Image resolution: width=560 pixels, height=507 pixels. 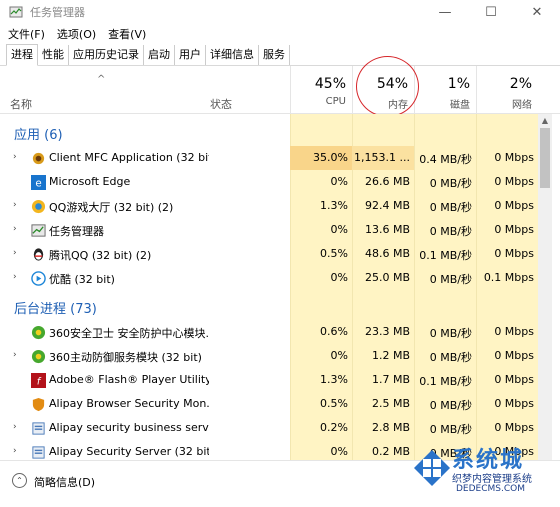 I want to click on maximize-button: ☐, so click(x=491, y=12).